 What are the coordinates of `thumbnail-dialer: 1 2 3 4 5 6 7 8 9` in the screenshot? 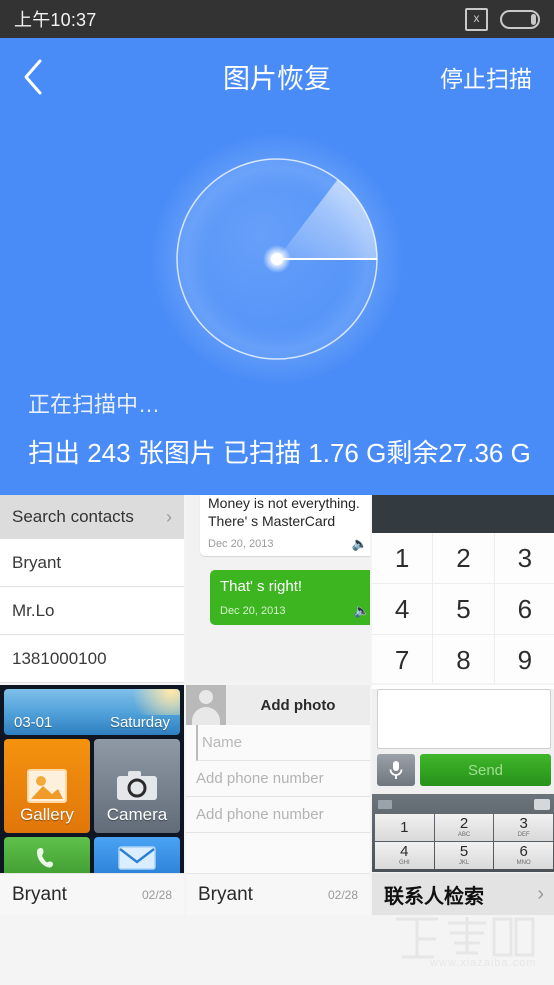 It's located at (463, 589).